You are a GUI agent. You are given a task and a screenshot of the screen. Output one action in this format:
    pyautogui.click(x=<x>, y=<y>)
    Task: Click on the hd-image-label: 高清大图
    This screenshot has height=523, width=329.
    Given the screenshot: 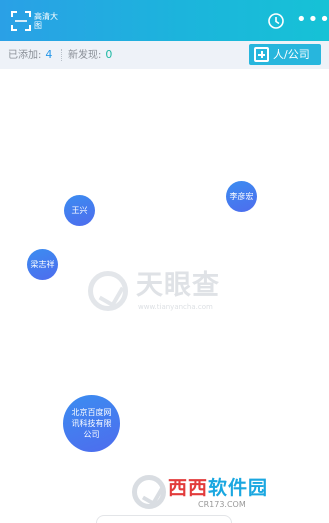 What is the action you would take?
    pyautogui.click(x=46, y=21)
    